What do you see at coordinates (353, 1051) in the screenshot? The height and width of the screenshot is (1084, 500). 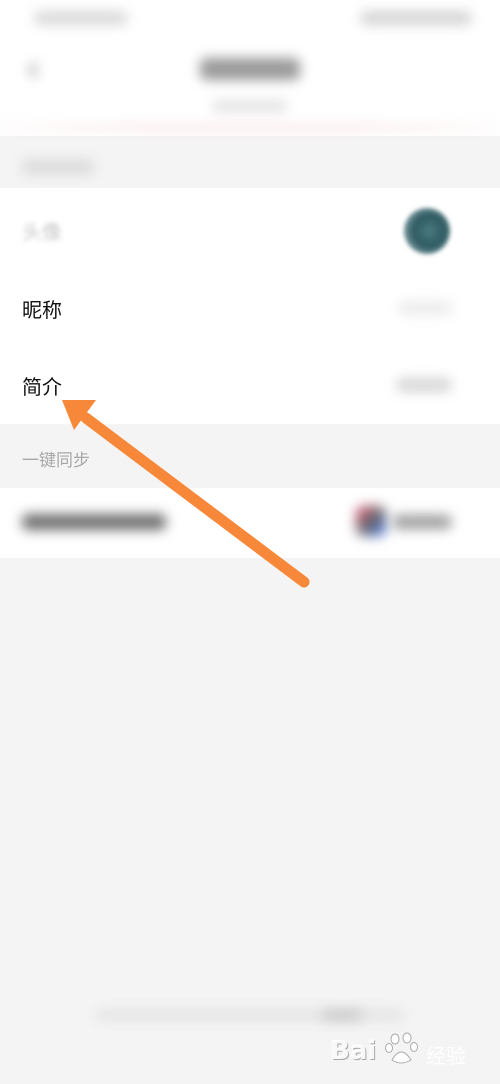 I see `watermark-brand: Bai` at bounding box center [353, 1051].